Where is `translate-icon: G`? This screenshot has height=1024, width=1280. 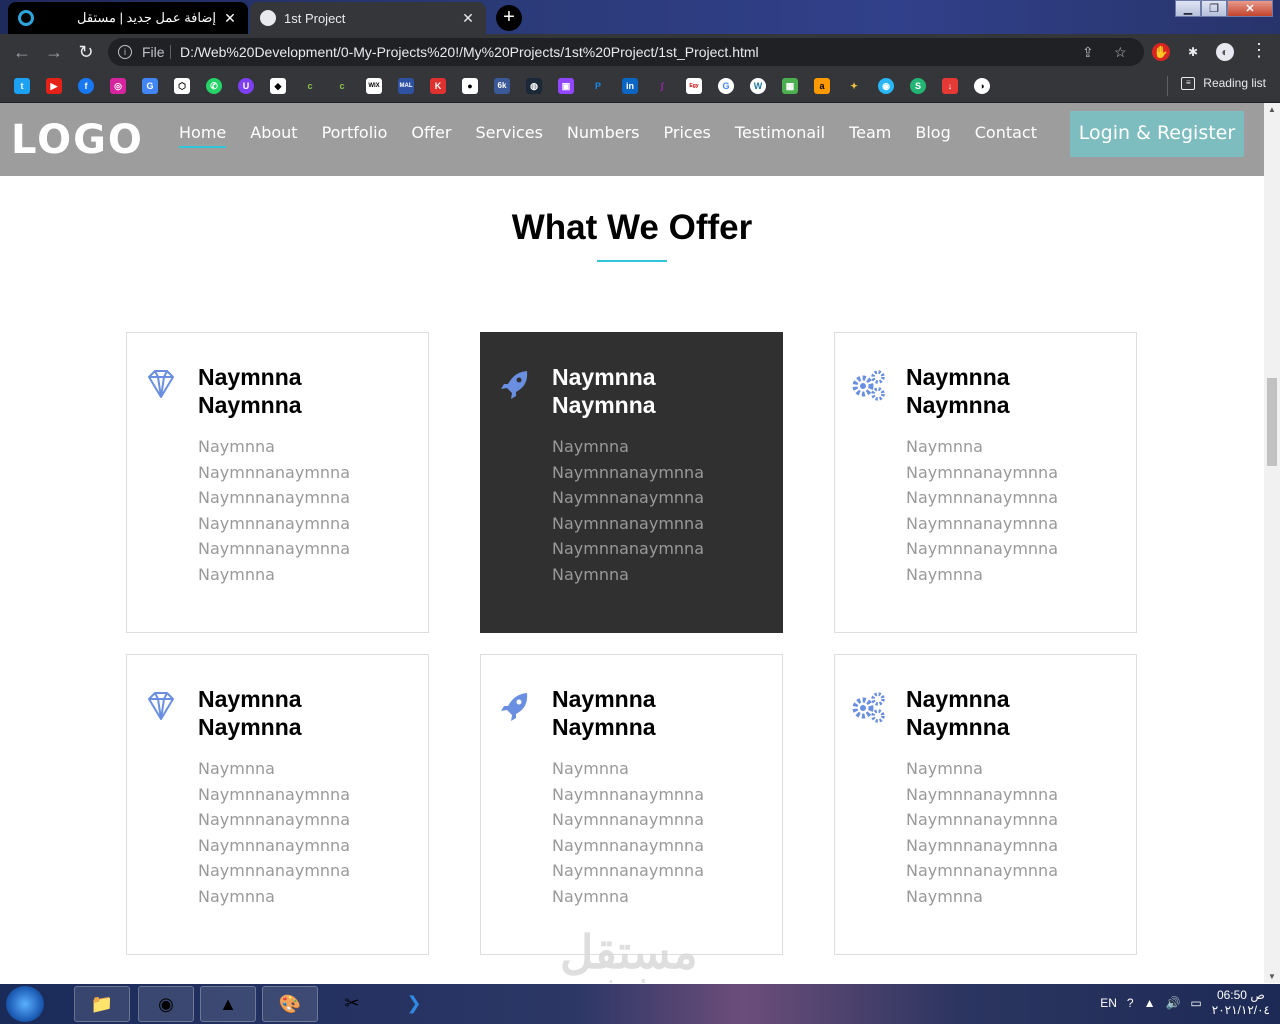
translate-icon: G is located at coordinates (150, 86).